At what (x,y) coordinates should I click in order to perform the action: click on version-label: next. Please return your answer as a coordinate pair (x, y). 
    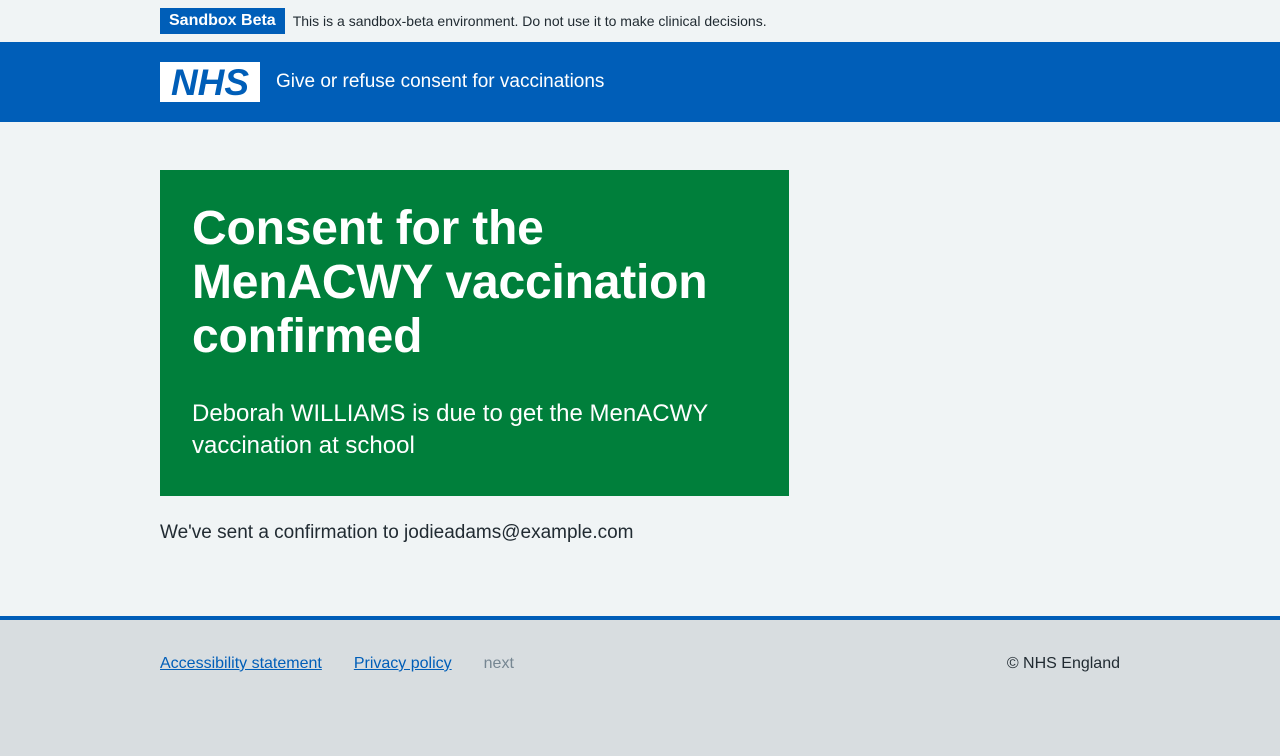
    Looking at the image, I should click on (498, 663).